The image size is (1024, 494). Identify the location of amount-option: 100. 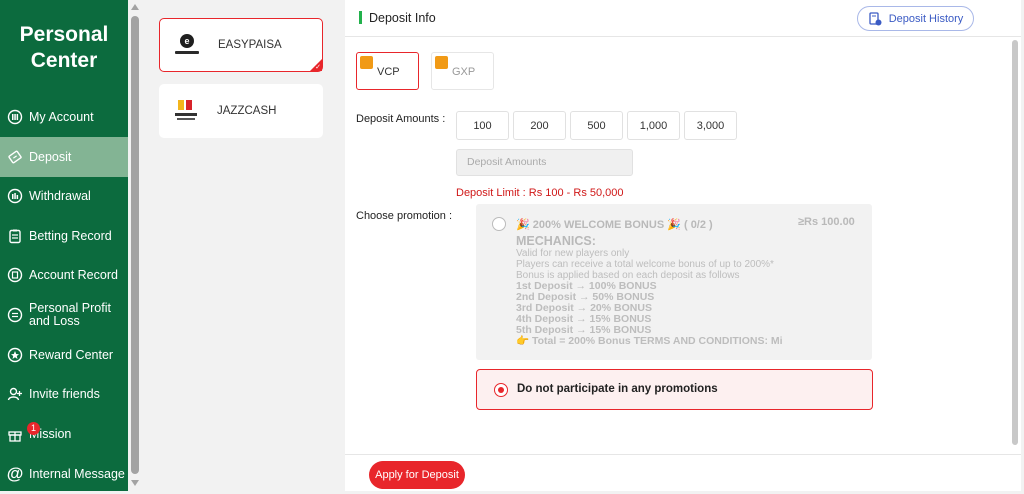
(482, 125).